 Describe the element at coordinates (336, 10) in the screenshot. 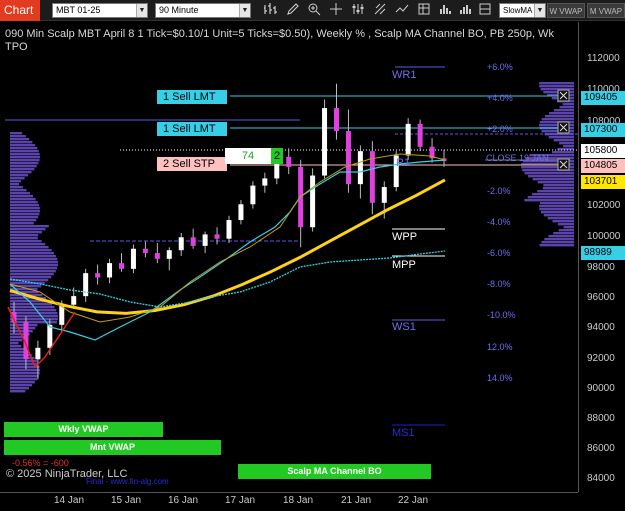

I see `crosshair-icon` at that location.